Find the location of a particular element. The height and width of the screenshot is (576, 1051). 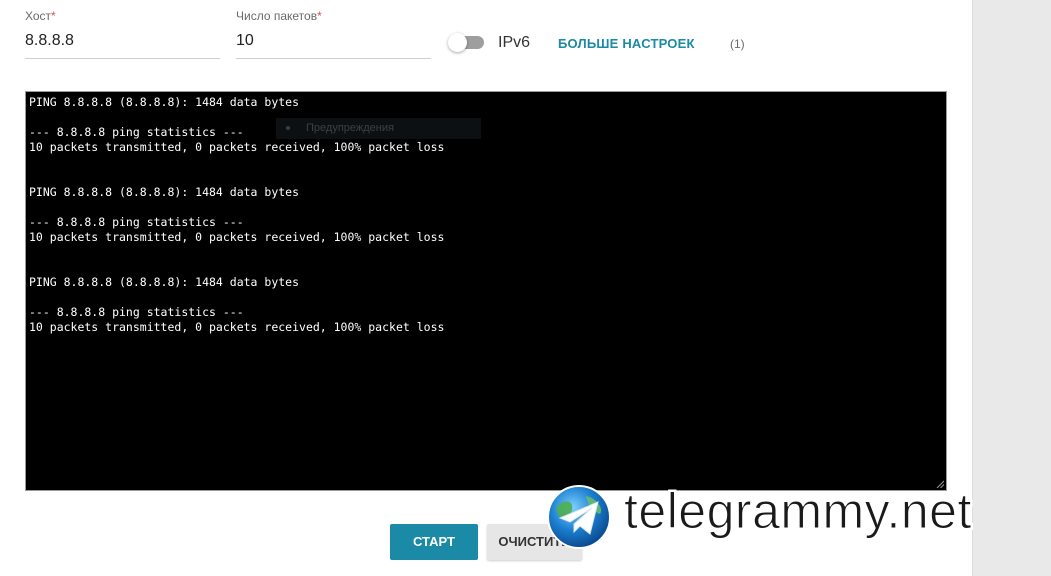

packet-count-required-mark: * is located at coordinates (319, 16).